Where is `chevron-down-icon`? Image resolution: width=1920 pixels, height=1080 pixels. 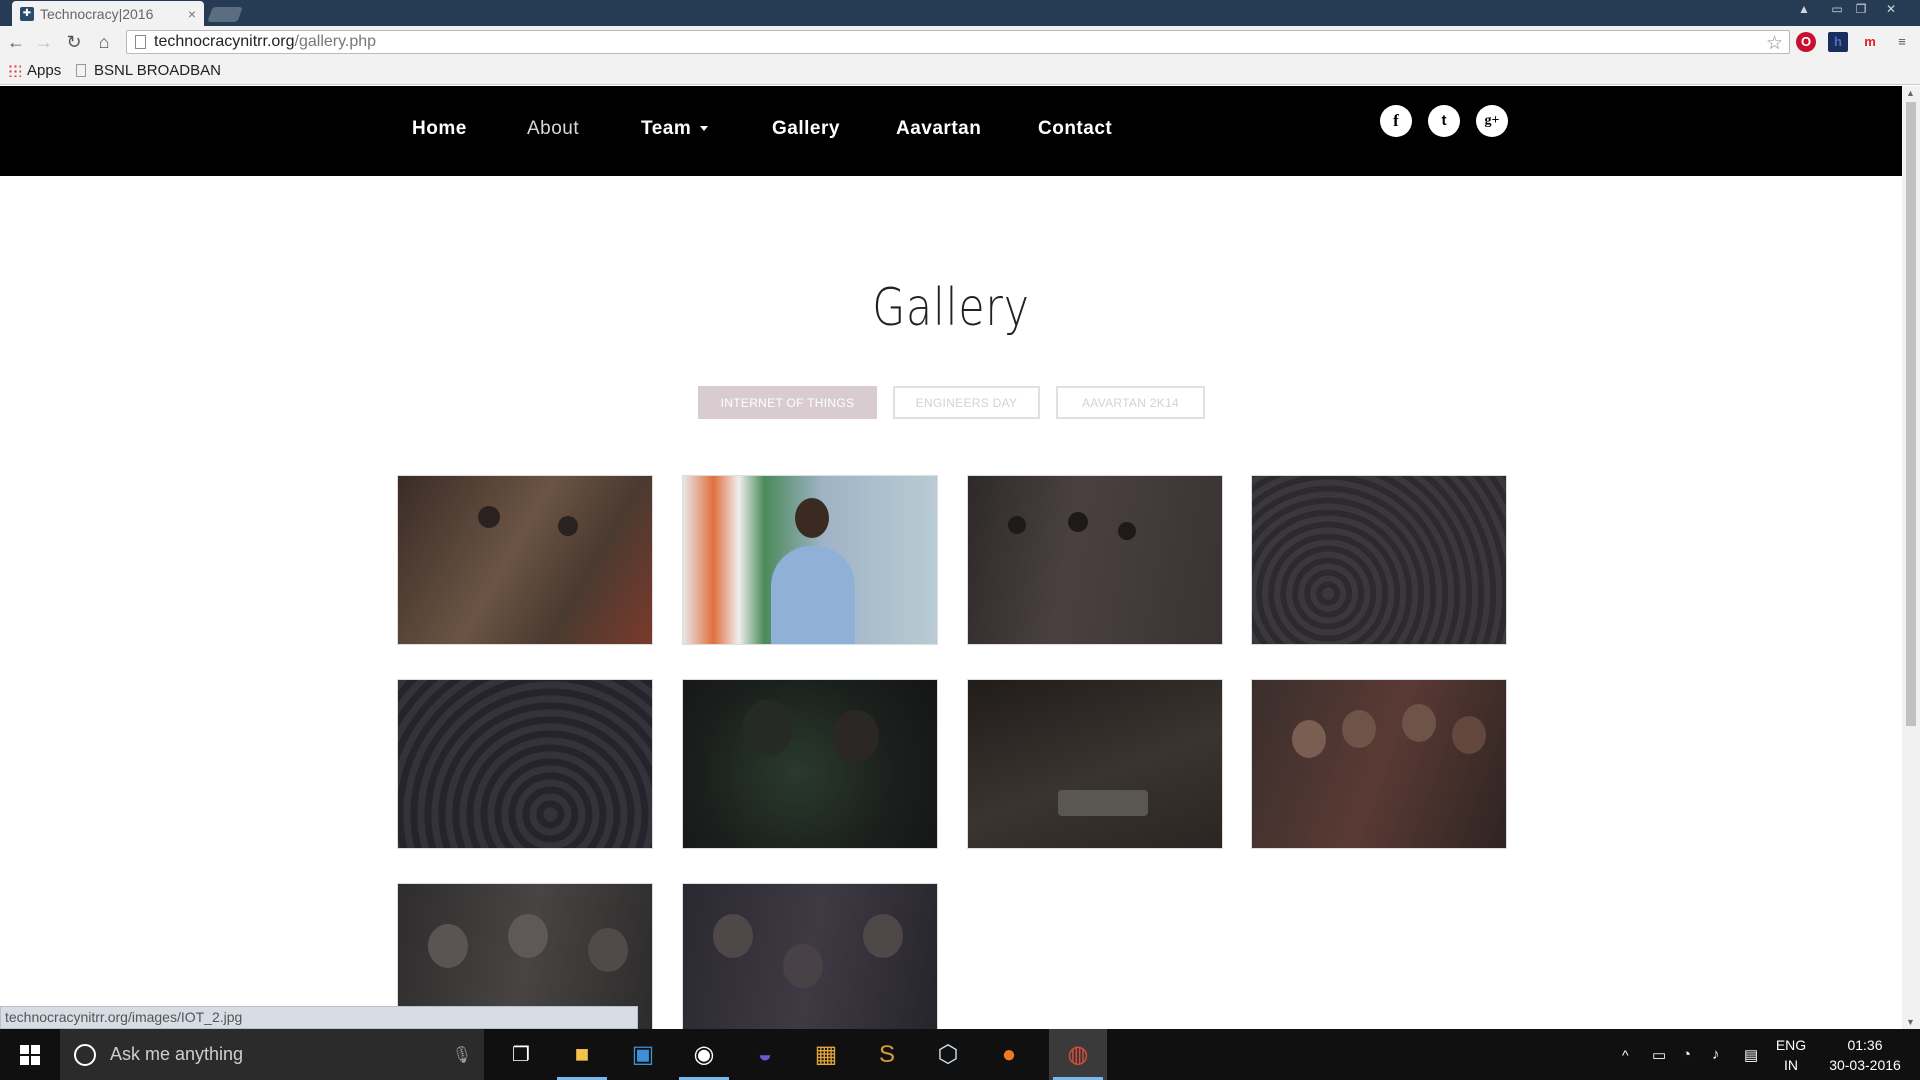 chevron-down-icon is located at coordinates (704, 129).